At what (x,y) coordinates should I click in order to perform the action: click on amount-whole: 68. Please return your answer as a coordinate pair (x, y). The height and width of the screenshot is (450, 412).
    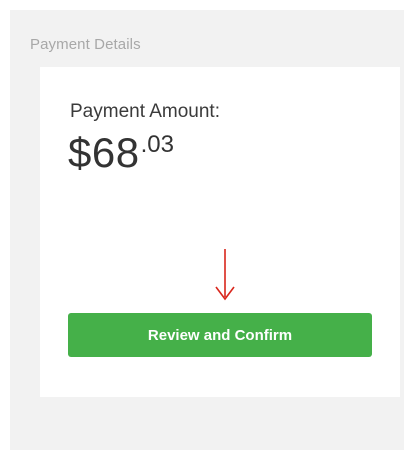
    Looking at the image, I should click on (115, 152).